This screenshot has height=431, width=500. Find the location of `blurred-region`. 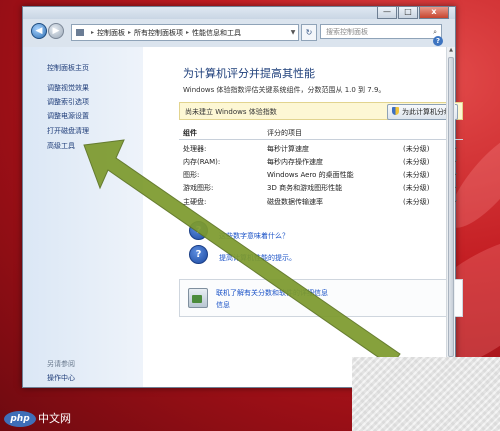

blurred-region is located at coordinates (426, 394).